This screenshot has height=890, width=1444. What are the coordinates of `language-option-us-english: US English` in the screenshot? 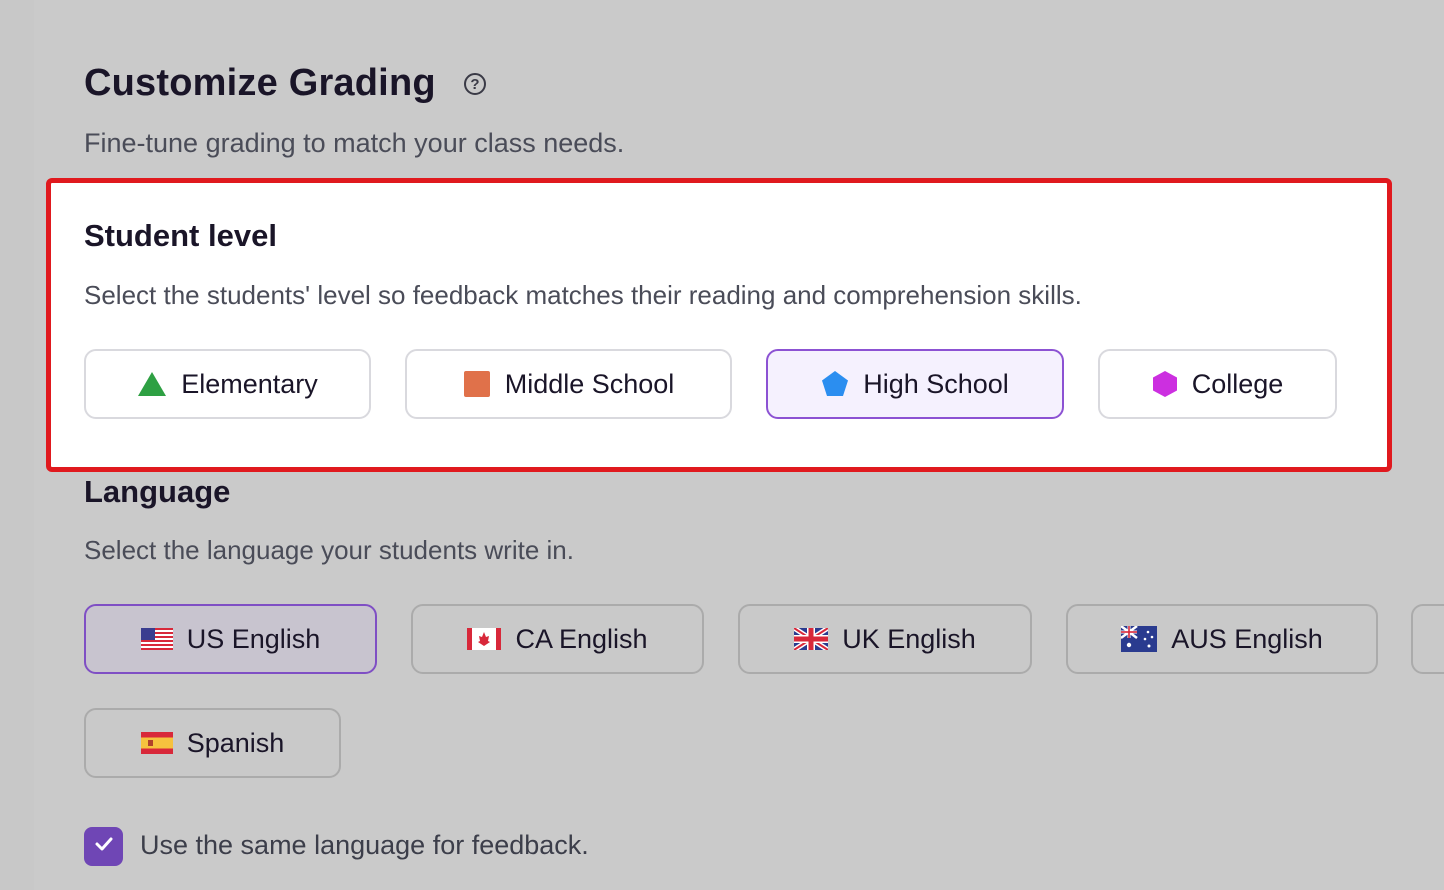 It's located at (230, 639).